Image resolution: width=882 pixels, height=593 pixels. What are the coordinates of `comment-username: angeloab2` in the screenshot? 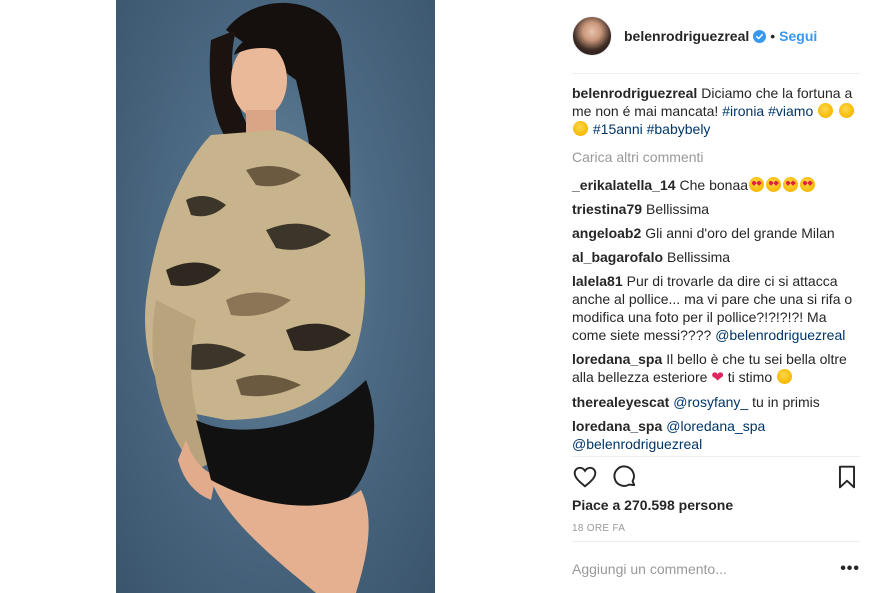 It's located at (606, 233).